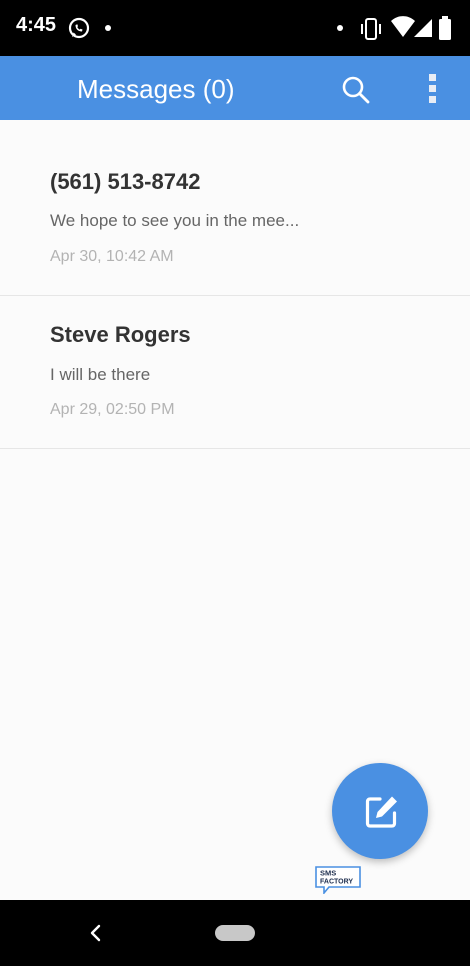  I want to click on message-date: Apr 29, 02:50 PM, so click(112, 409).